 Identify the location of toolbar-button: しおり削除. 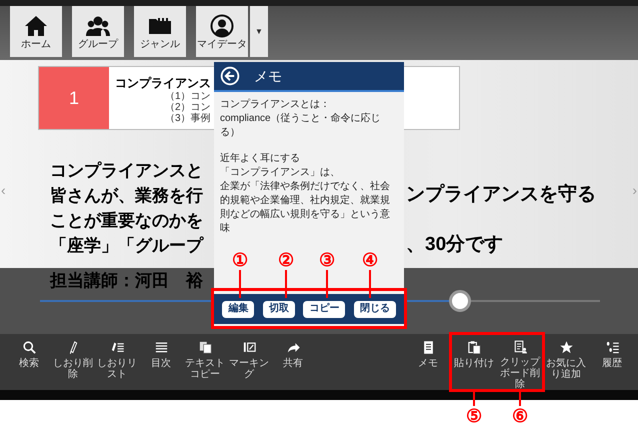
(73, 365).